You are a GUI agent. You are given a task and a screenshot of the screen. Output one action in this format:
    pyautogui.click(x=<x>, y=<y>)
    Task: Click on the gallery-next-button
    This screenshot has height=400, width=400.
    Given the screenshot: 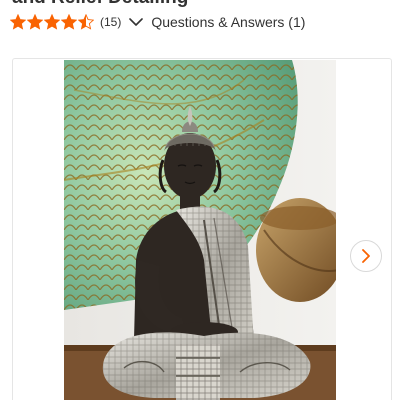 What is the action you would take?
    pyautogui.click(x=366, y=256)
    